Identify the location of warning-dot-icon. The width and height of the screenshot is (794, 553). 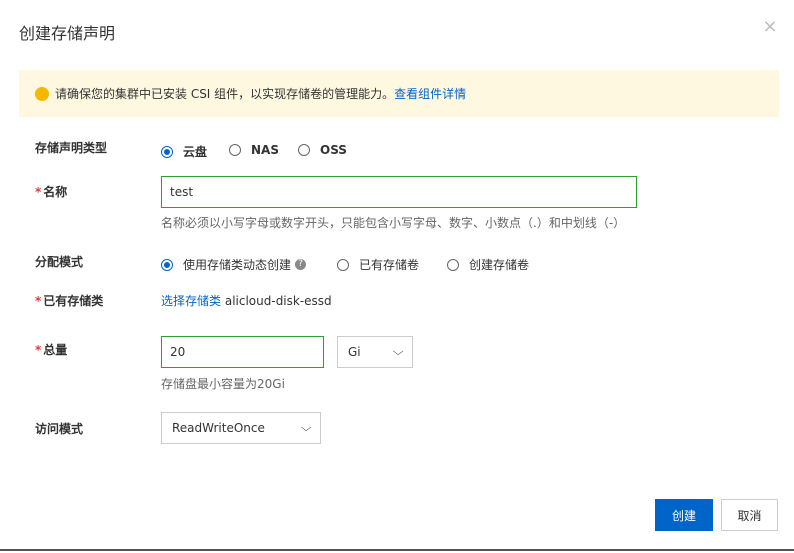
(42, 94).